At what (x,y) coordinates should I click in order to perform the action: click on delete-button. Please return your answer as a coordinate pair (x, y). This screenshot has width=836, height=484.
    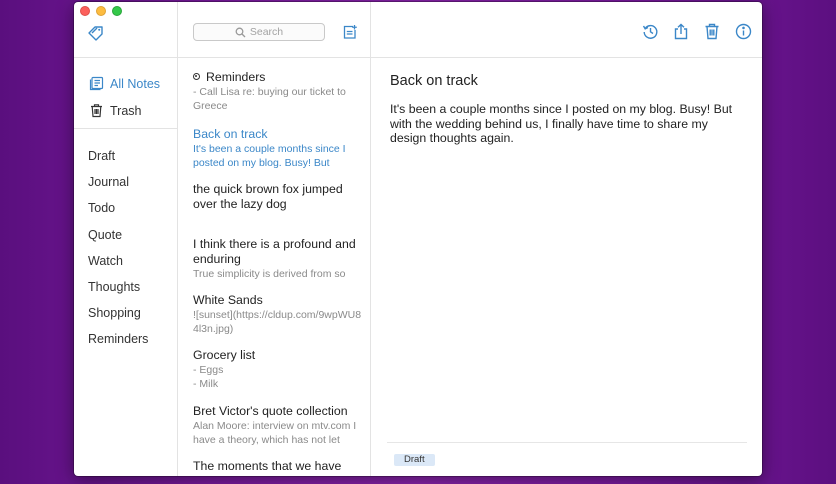
    Looking at the image, I should click on (712, 31).